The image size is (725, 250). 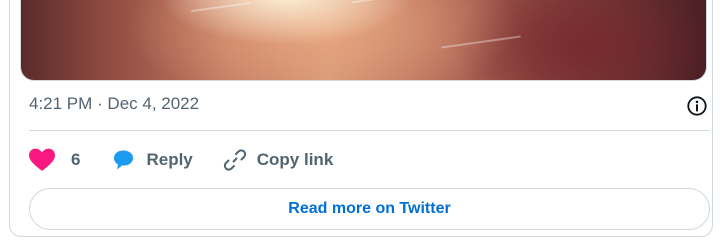 What do you see at coordinates (369, 130) in the screenshot?
I see `divider` at bounding box center [369, 130].